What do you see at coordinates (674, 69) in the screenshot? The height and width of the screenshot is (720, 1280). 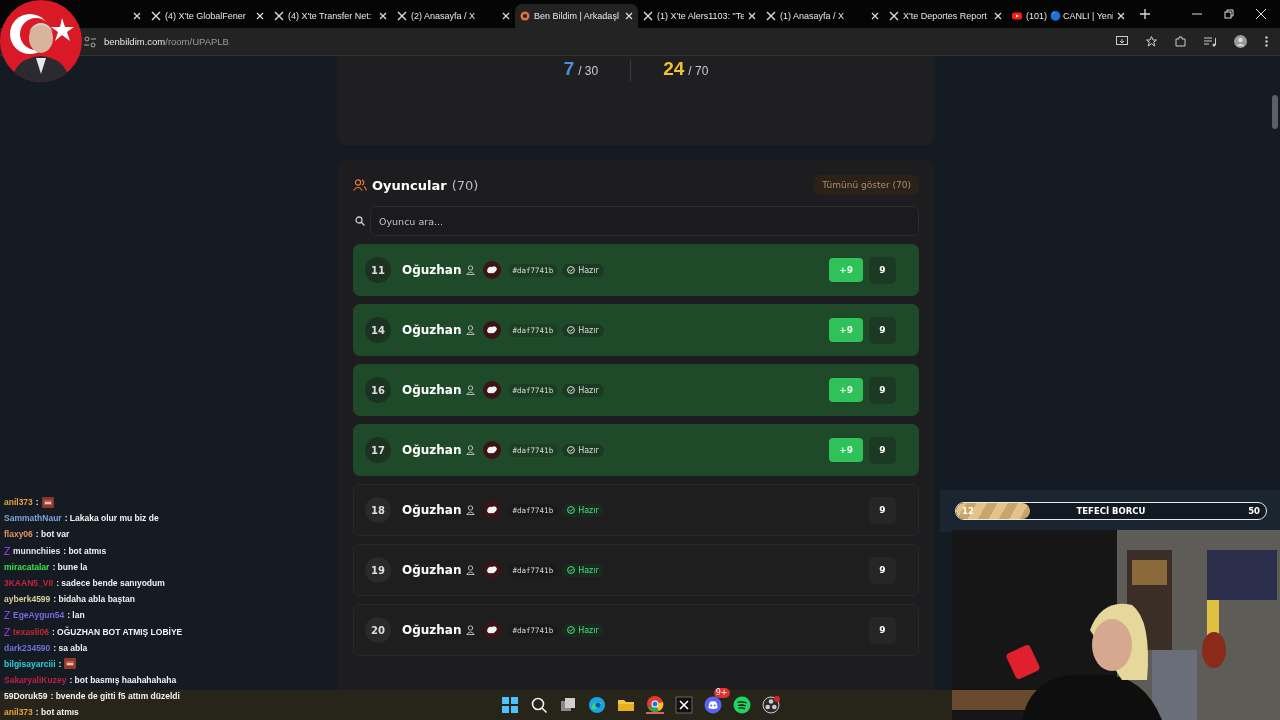 I see `stat-value: 24` at bounding box center [674, 69].